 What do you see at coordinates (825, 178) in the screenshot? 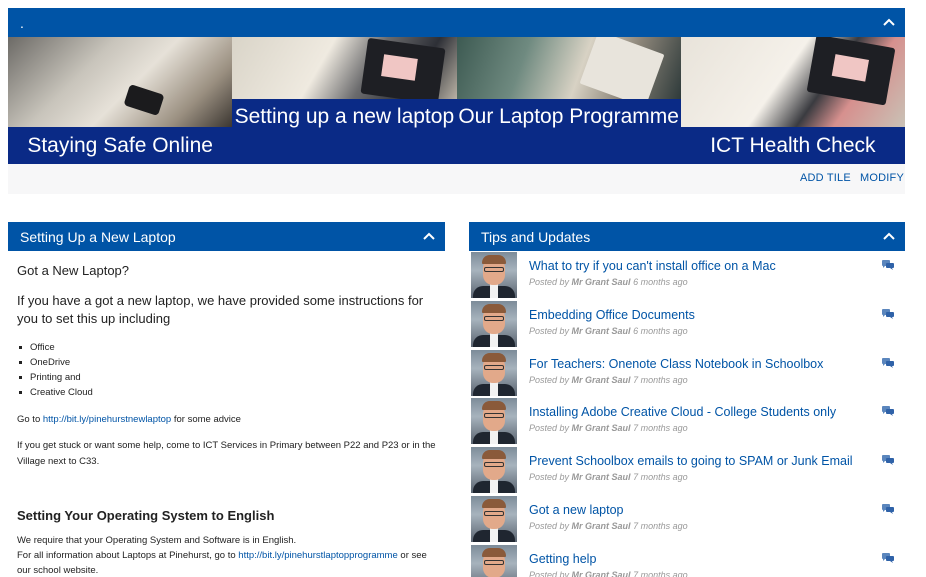
I see `add-tile-button: ADD TILE` at bounding box center [825, 178].